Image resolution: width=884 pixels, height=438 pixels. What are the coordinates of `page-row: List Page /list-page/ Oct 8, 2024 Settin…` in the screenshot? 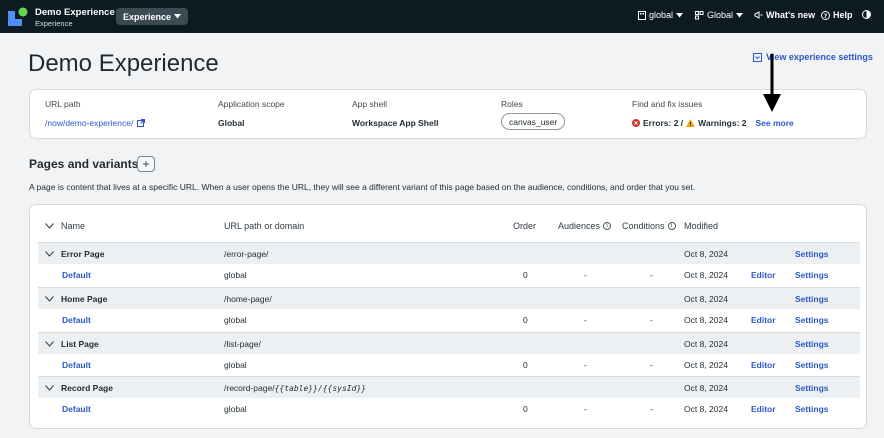 It's located at (449, 343).